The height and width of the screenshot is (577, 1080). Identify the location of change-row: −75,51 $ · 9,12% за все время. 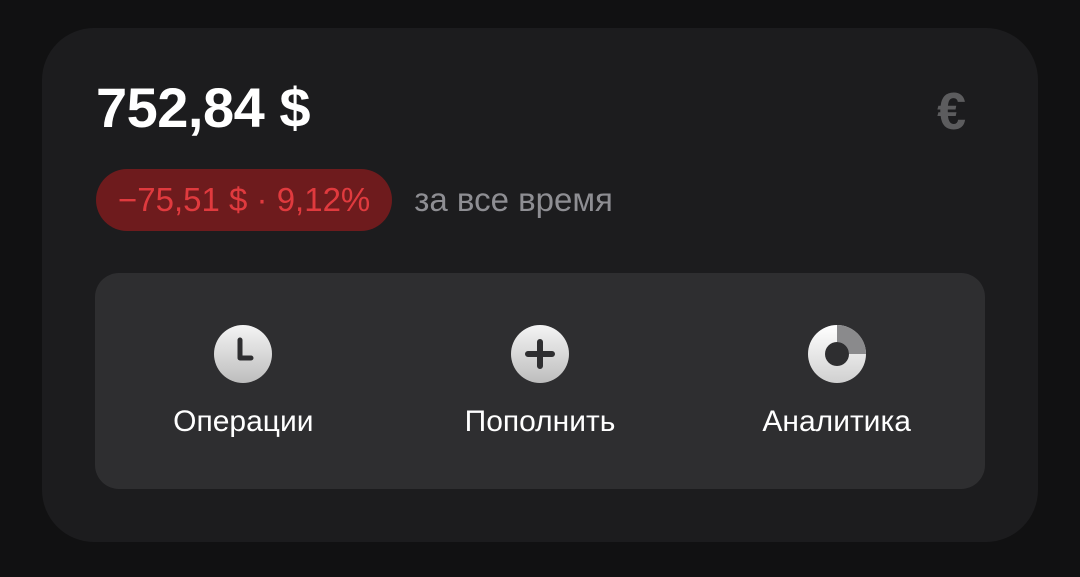
(354, 200).